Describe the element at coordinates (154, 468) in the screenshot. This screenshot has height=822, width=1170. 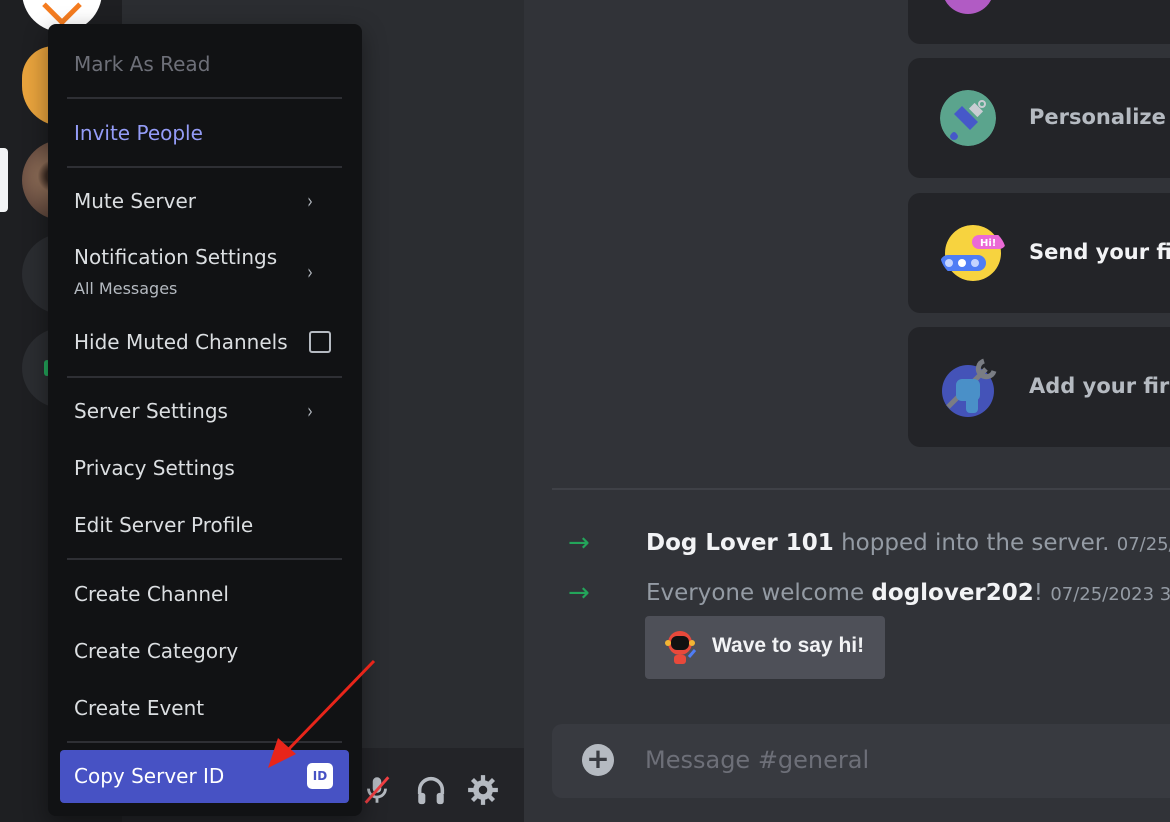
I see `menu-item-privacy-settings: Privacy Settings` at that location.